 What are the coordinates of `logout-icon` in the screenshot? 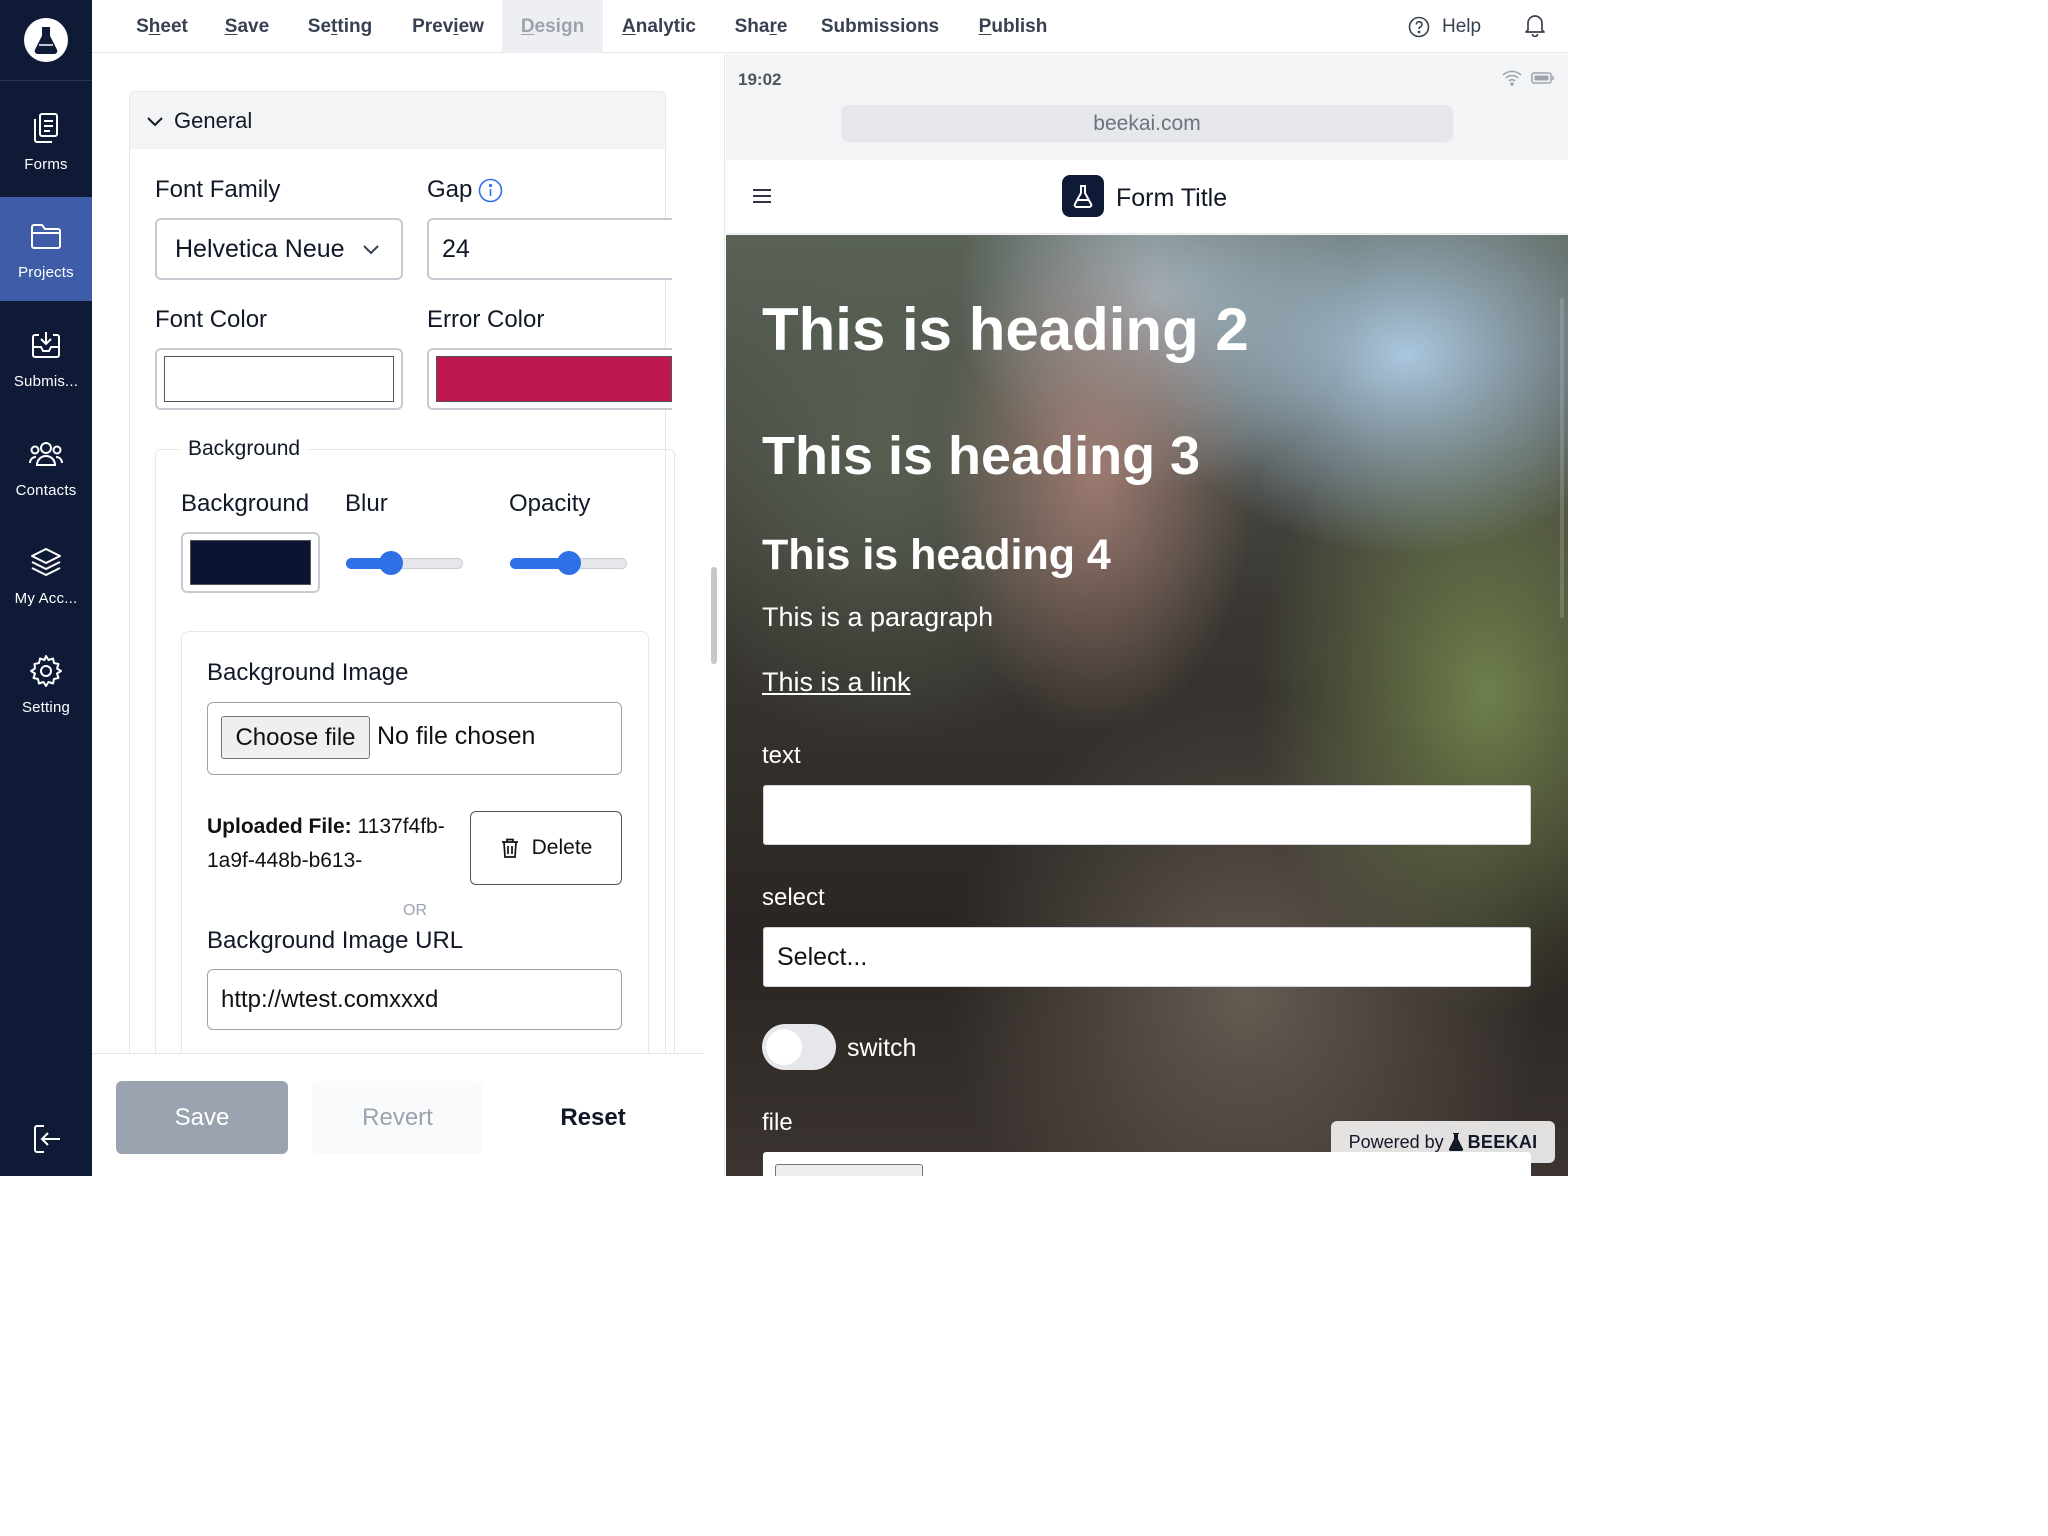 It's located at (47, 1139).